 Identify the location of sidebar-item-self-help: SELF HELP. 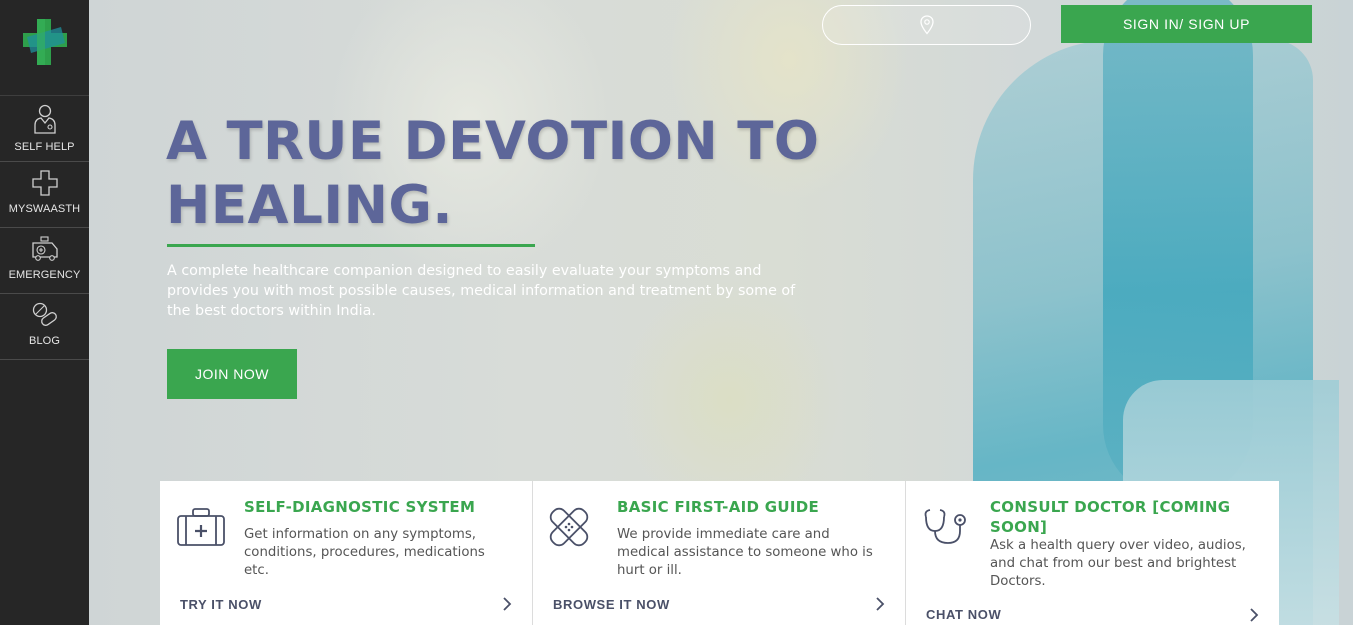
(44, 129).